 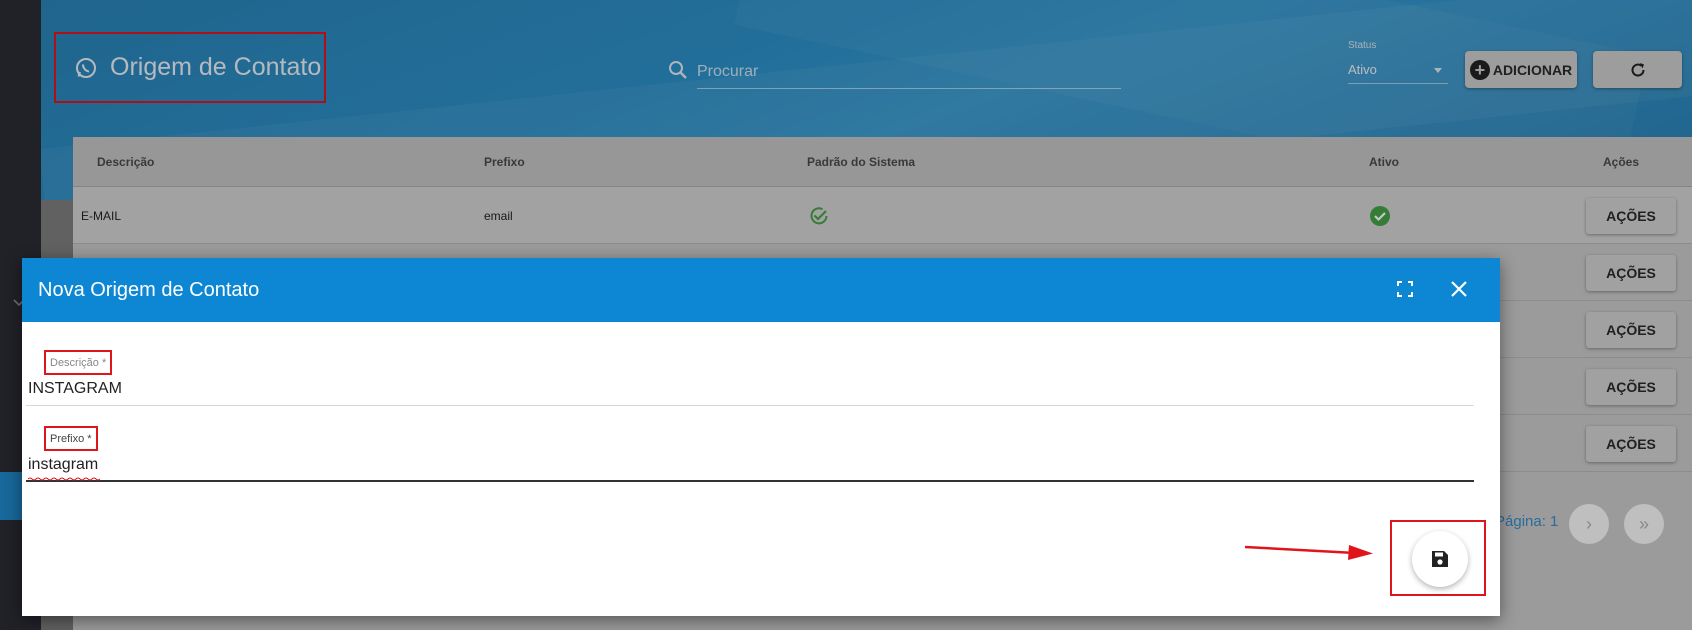 What do you see at coordinates (64, 479) in the screenshot?
I see `spellcheck-underline` at bounding box center [64, 479].